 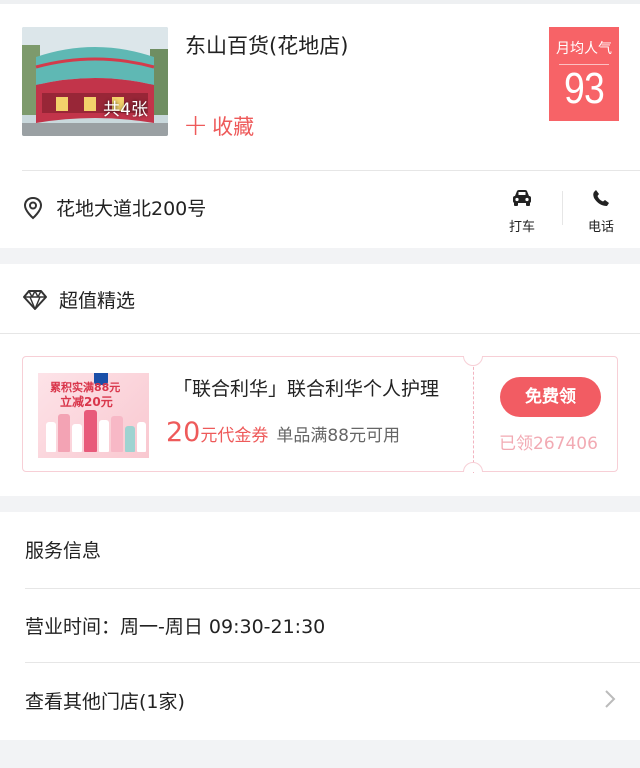 What do you see at coordinates (105, 702) in the screenshot?
I see `other-stores-link: 查看其他门店(1家)` at bounding box center [105, 702].